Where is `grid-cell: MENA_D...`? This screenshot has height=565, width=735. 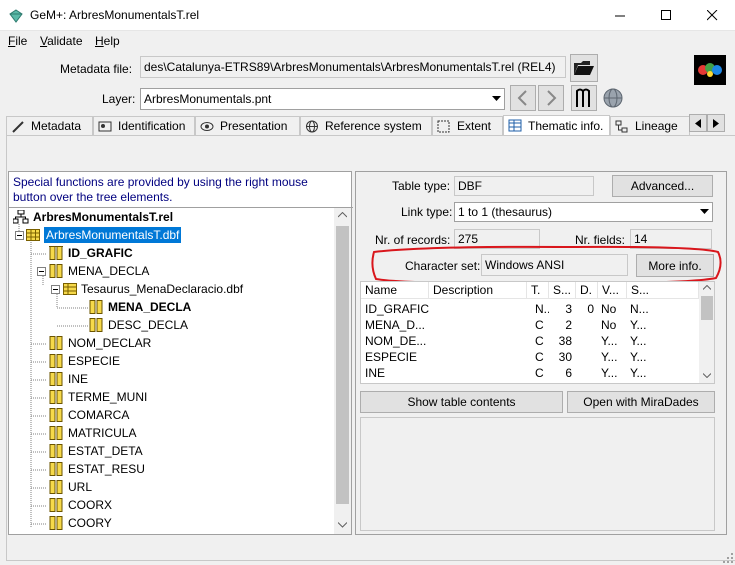 grid-cell: MENA_D... is located at coordinates (397, 325).